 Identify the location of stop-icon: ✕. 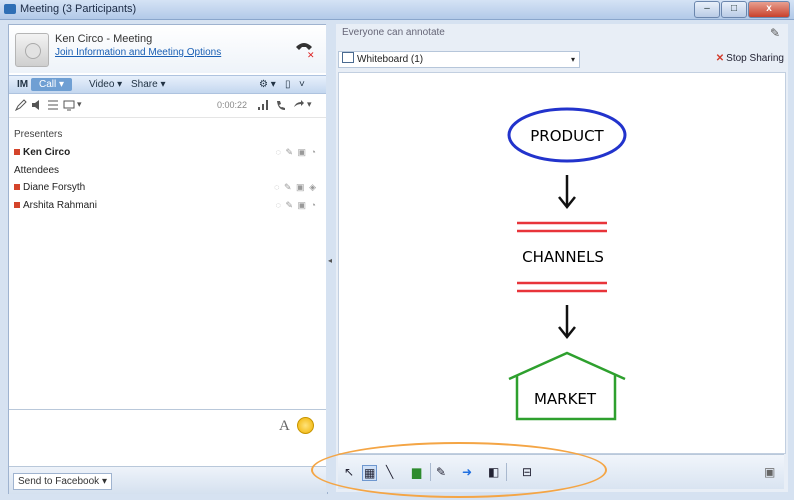
(720, 58).